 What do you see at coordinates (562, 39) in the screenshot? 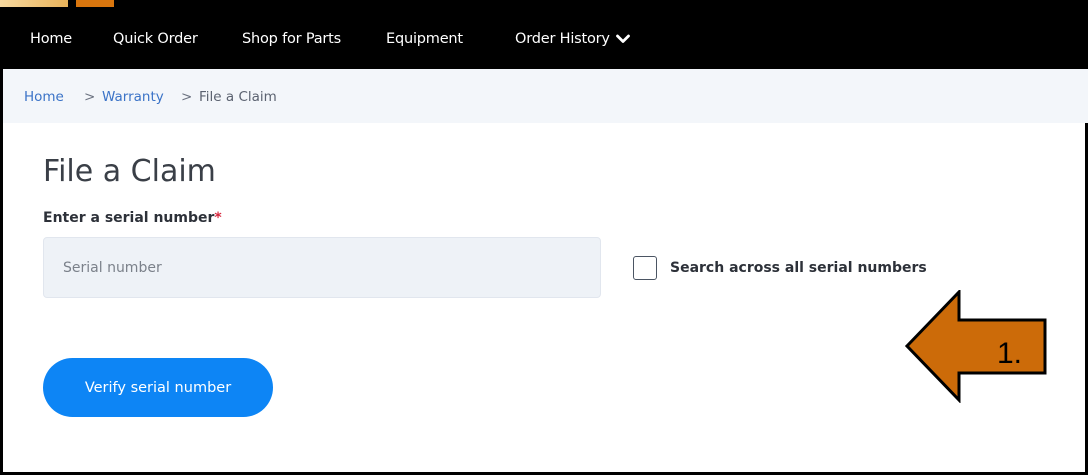
I see `nav-order-history-label: Order History` at bounding box center [562, 39].